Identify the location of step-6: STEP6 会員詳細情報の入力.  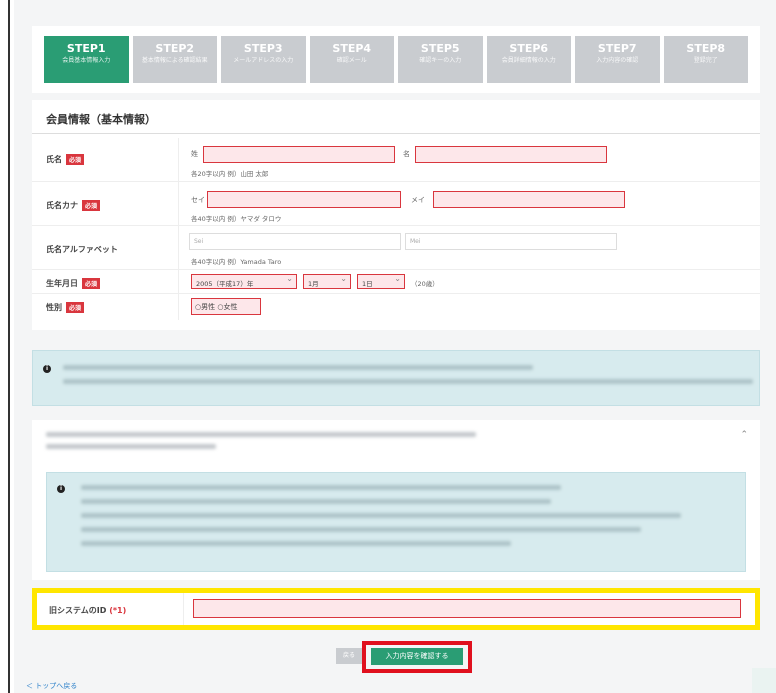
(528, 59).